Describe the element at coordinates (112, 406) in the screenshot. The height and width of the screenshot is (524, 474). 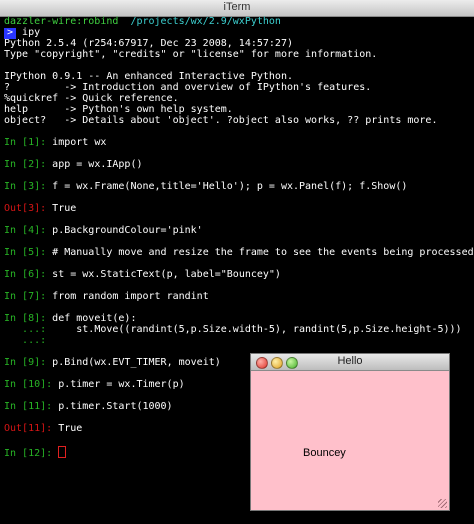
I see `code-text: p.timer.Start(1000)` at that location.